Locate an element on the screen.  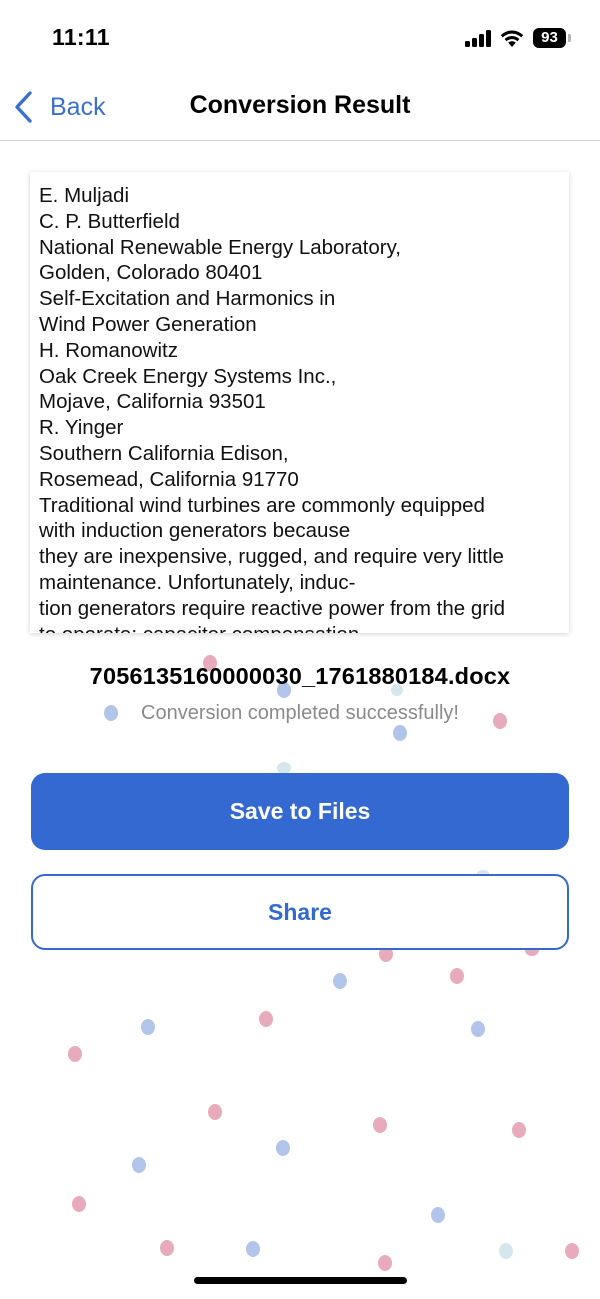
status-bar: 11:11 93 is located at coordinates (300, 40).